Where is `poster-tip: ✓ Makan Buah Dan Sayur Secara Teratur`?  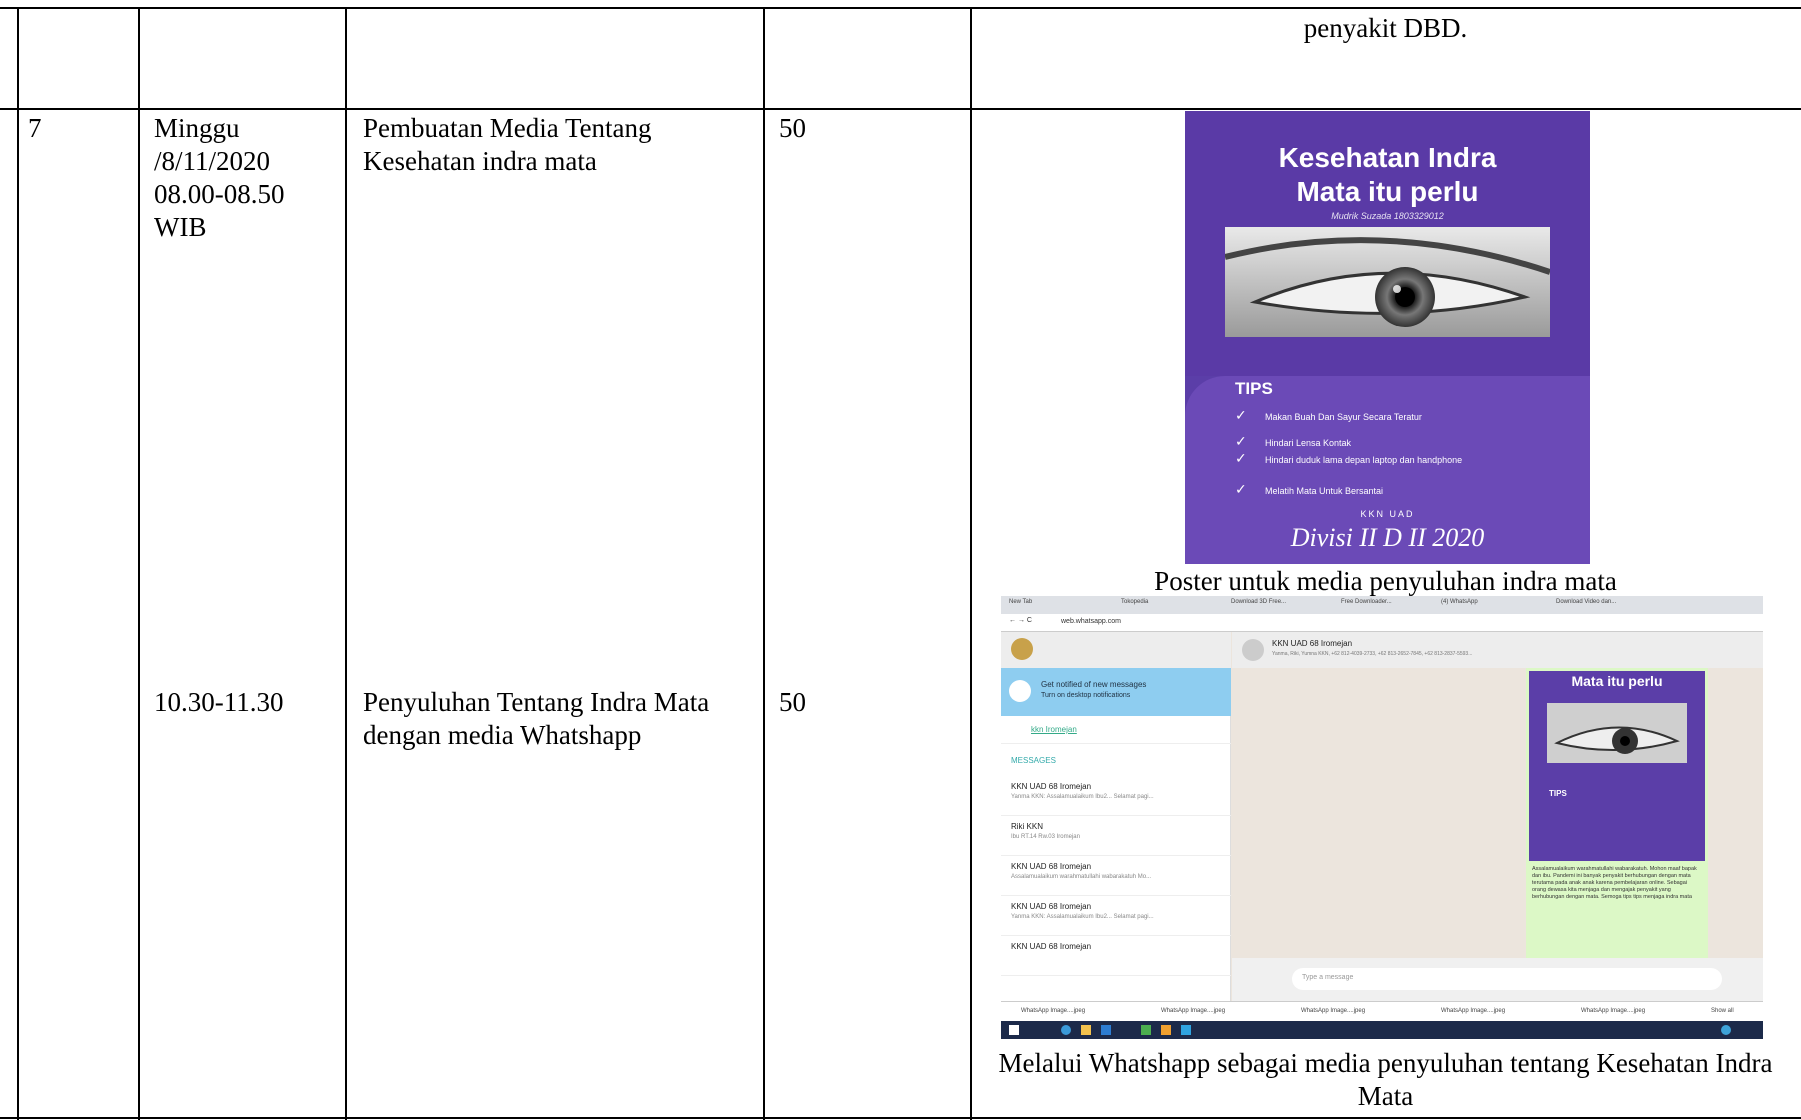 poster-tip: ✓ Makan Buah Dan Sayur Secara Teratur is located at coordinates (1390, 415).